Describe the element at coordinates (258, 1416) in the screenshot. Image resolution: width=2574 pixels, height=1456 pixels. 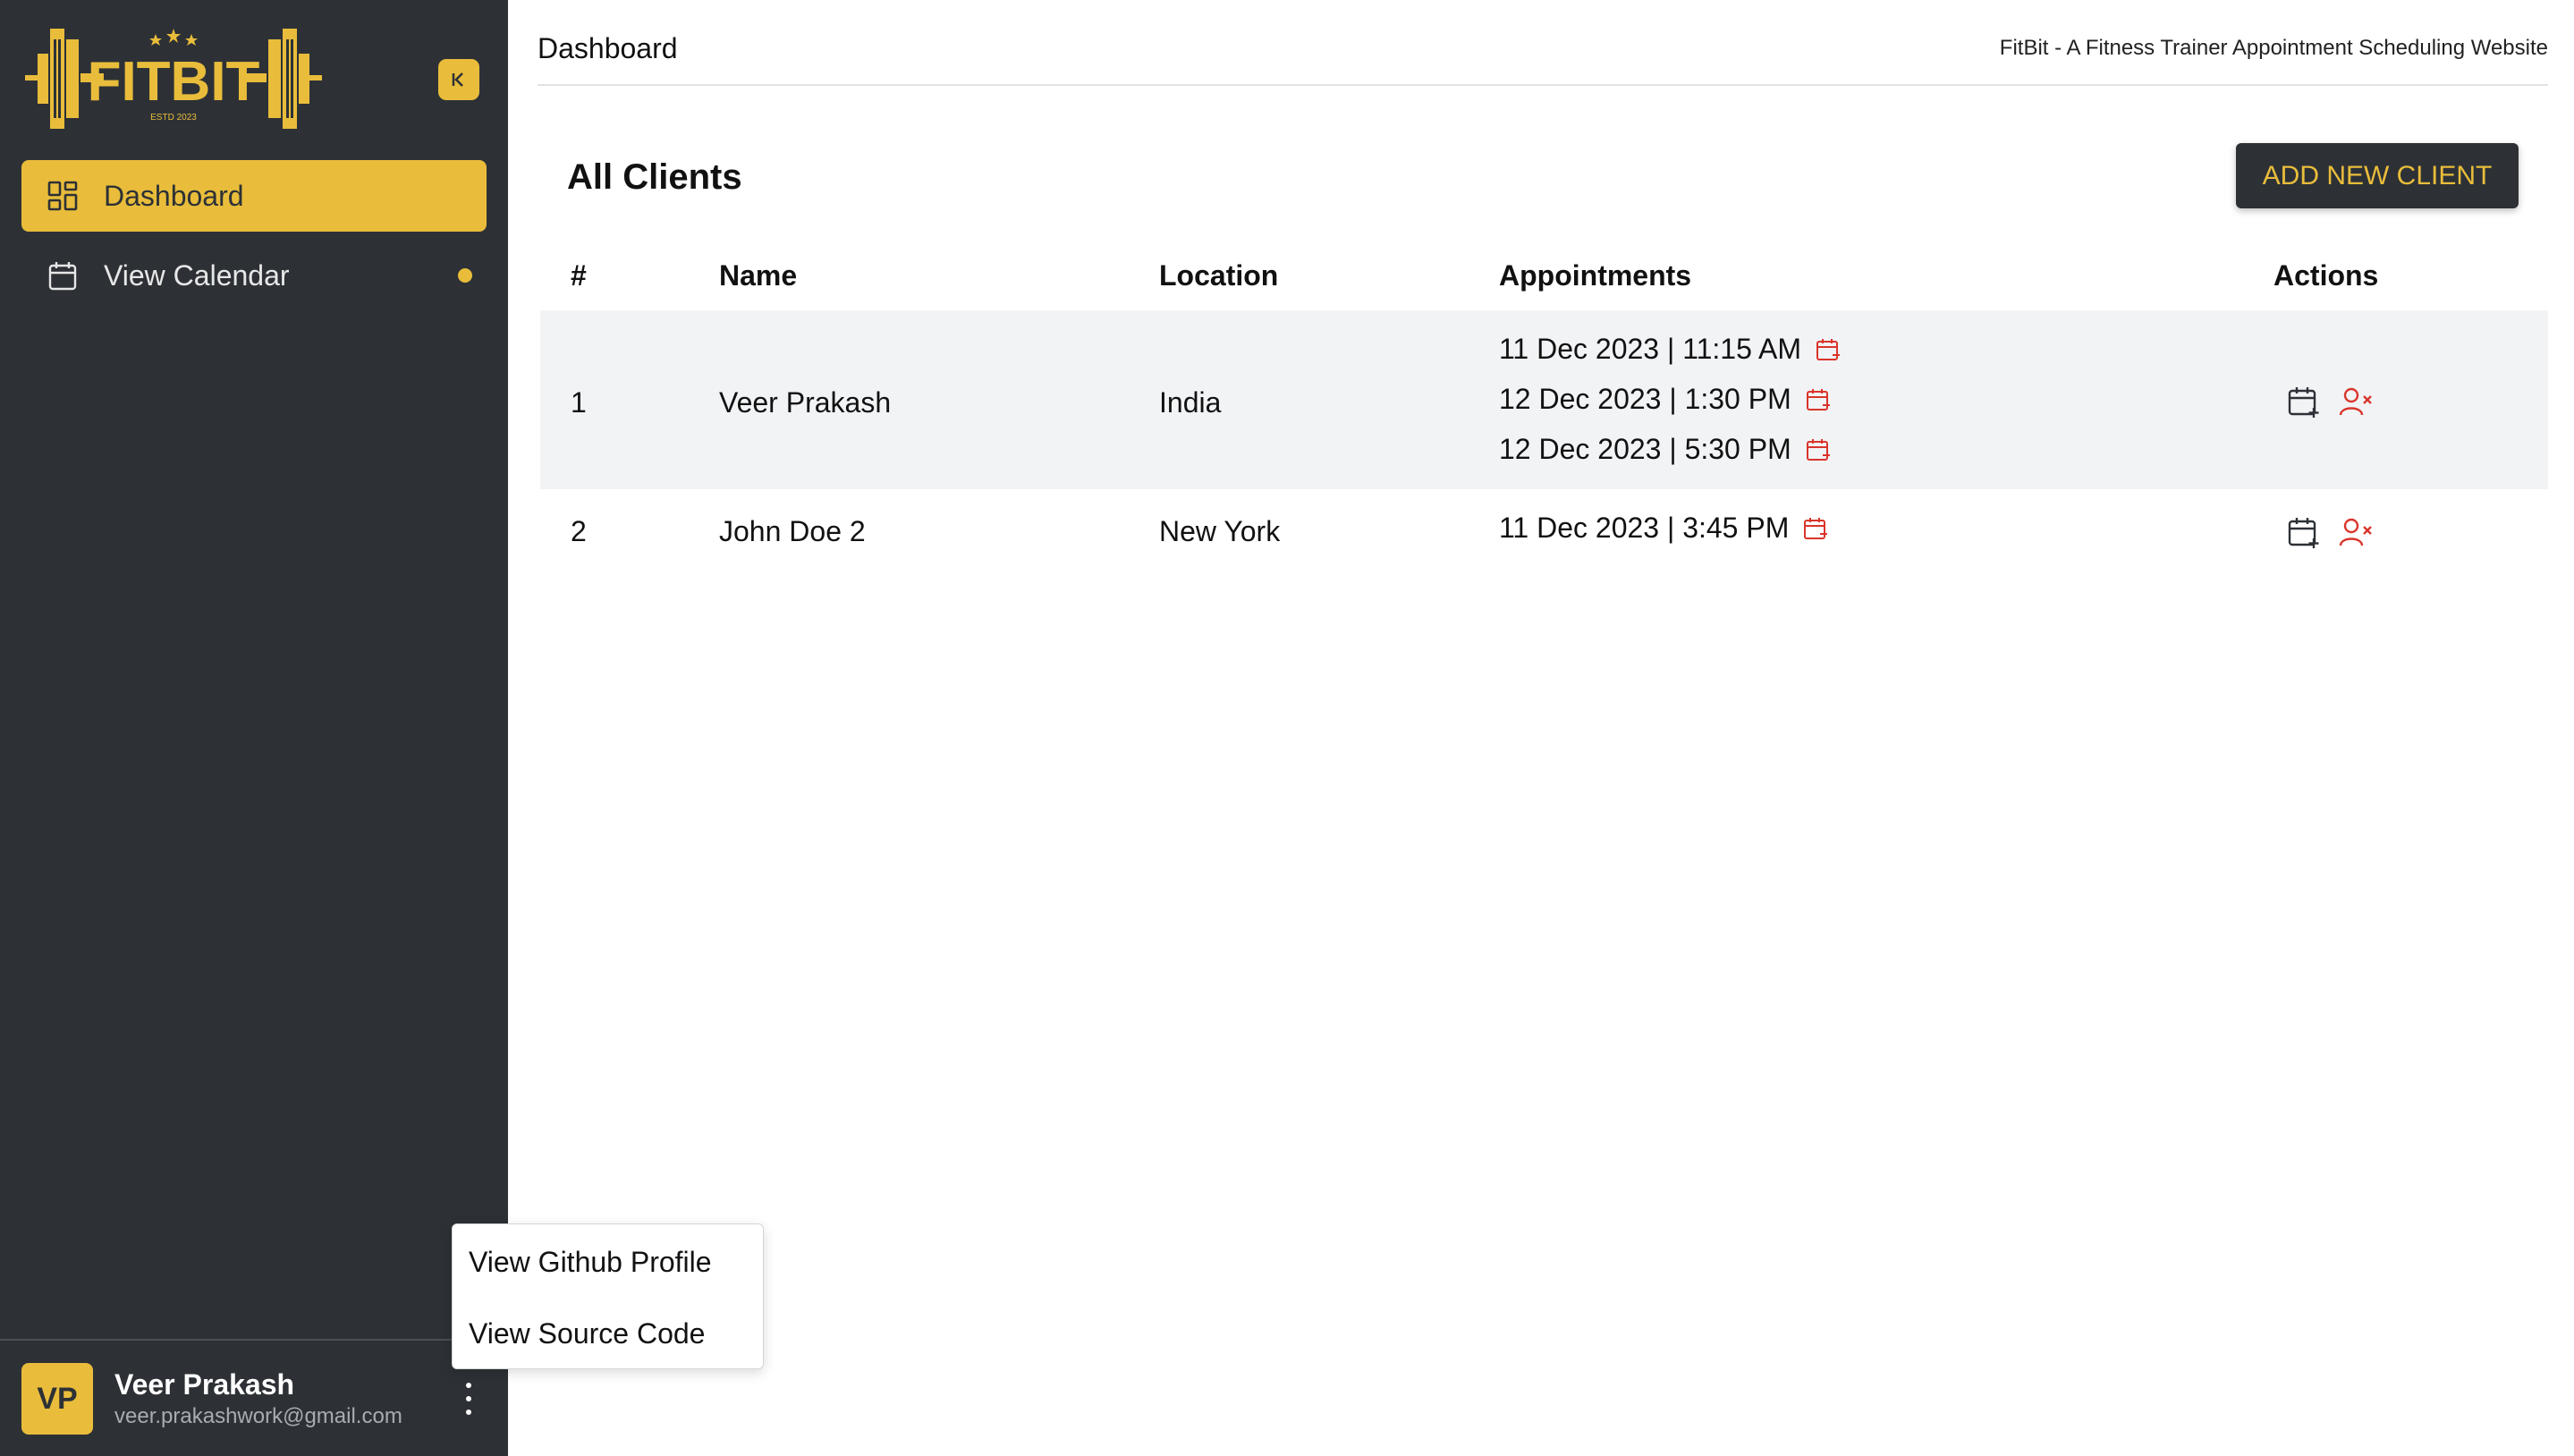
I see `user-email: veer.prakashwork@gmail.com` at that location.